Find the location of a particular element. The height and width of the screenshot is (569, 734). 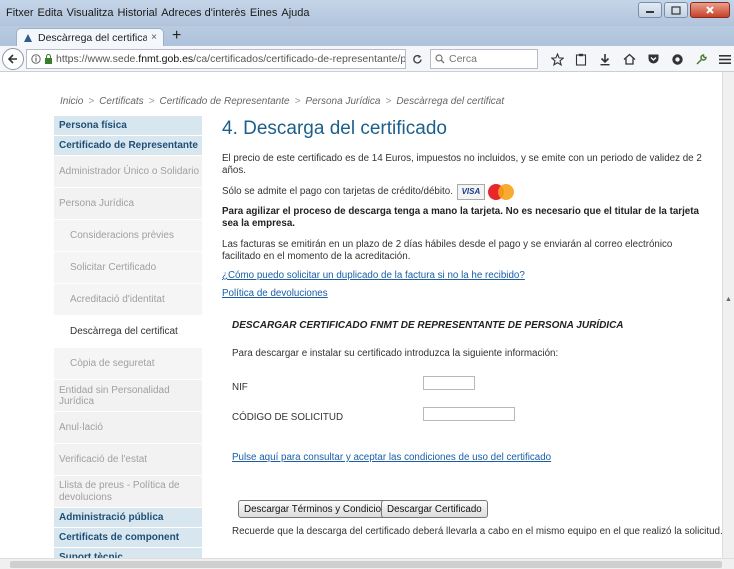

tab-strip: Descàrrega del certificat - Se × + is located at coordinates (367, 36).